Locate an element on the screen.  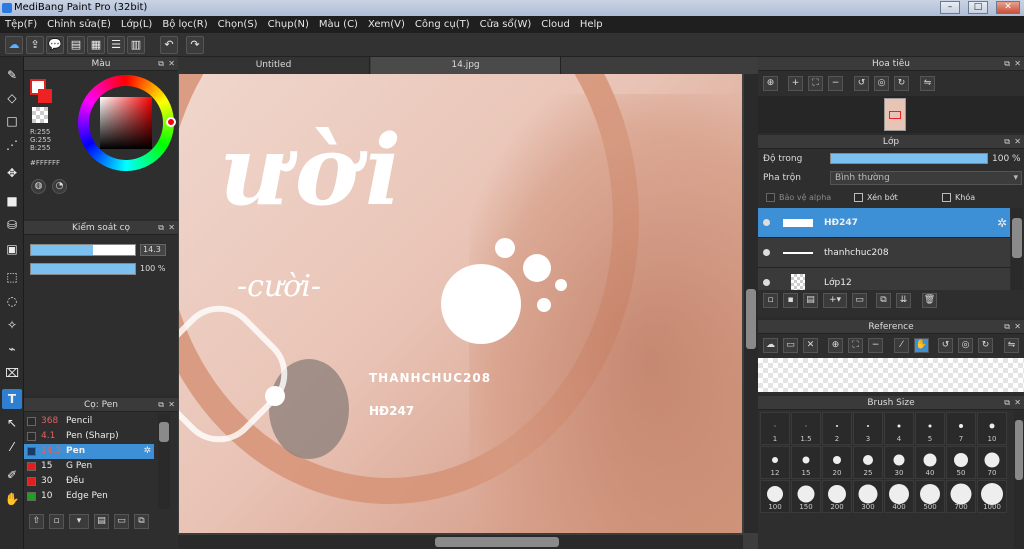
magic-wand-tool-icon: ✧ is located at coordinates (12, 325).